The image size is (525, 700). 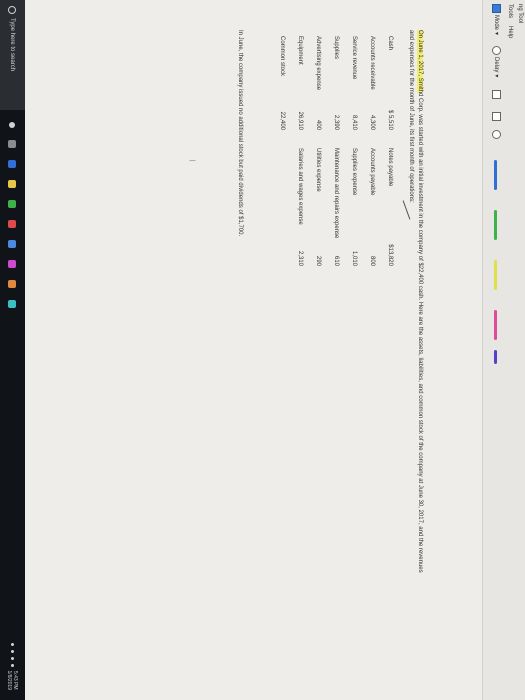 What do you see at coordinates (9, 680) in the screenshot?
I see `clock-date: 1/8/2019` at bounding box center [9, 680].